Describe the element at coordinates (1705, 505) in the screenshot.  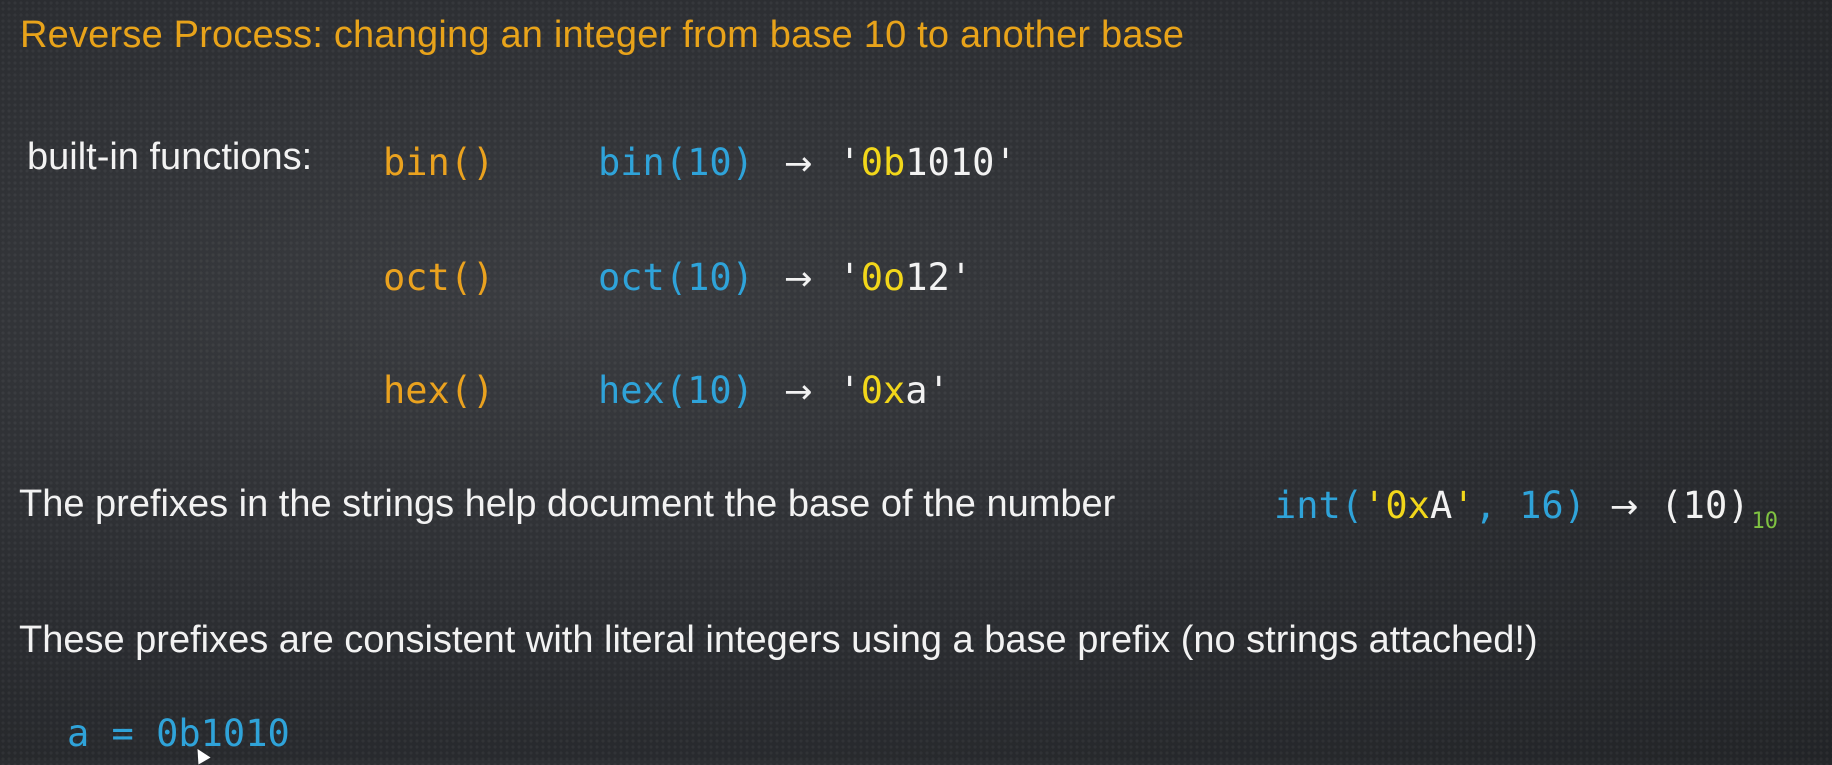
I see `int-result: (10)` at that location.